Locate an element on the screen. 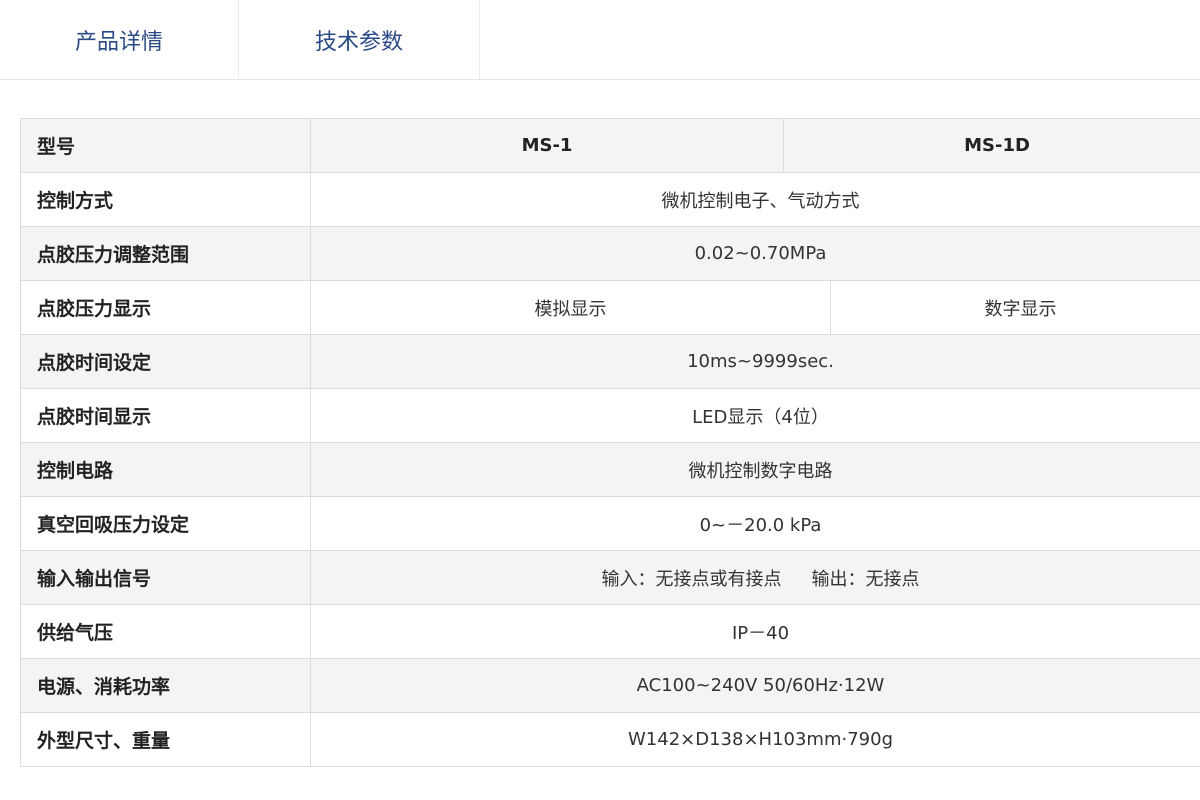 This screenshot has height=800, width=1200. table-row: 点胶时间显示 LED显示（4位） is located at coordinates (610, 415).